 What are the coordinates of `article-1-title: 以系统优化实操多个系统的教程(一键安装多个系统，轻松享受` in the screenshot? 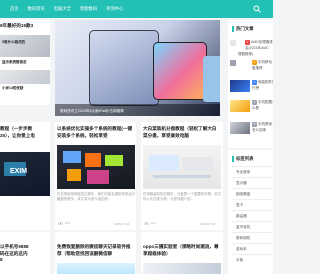 It's located at (96, 133).